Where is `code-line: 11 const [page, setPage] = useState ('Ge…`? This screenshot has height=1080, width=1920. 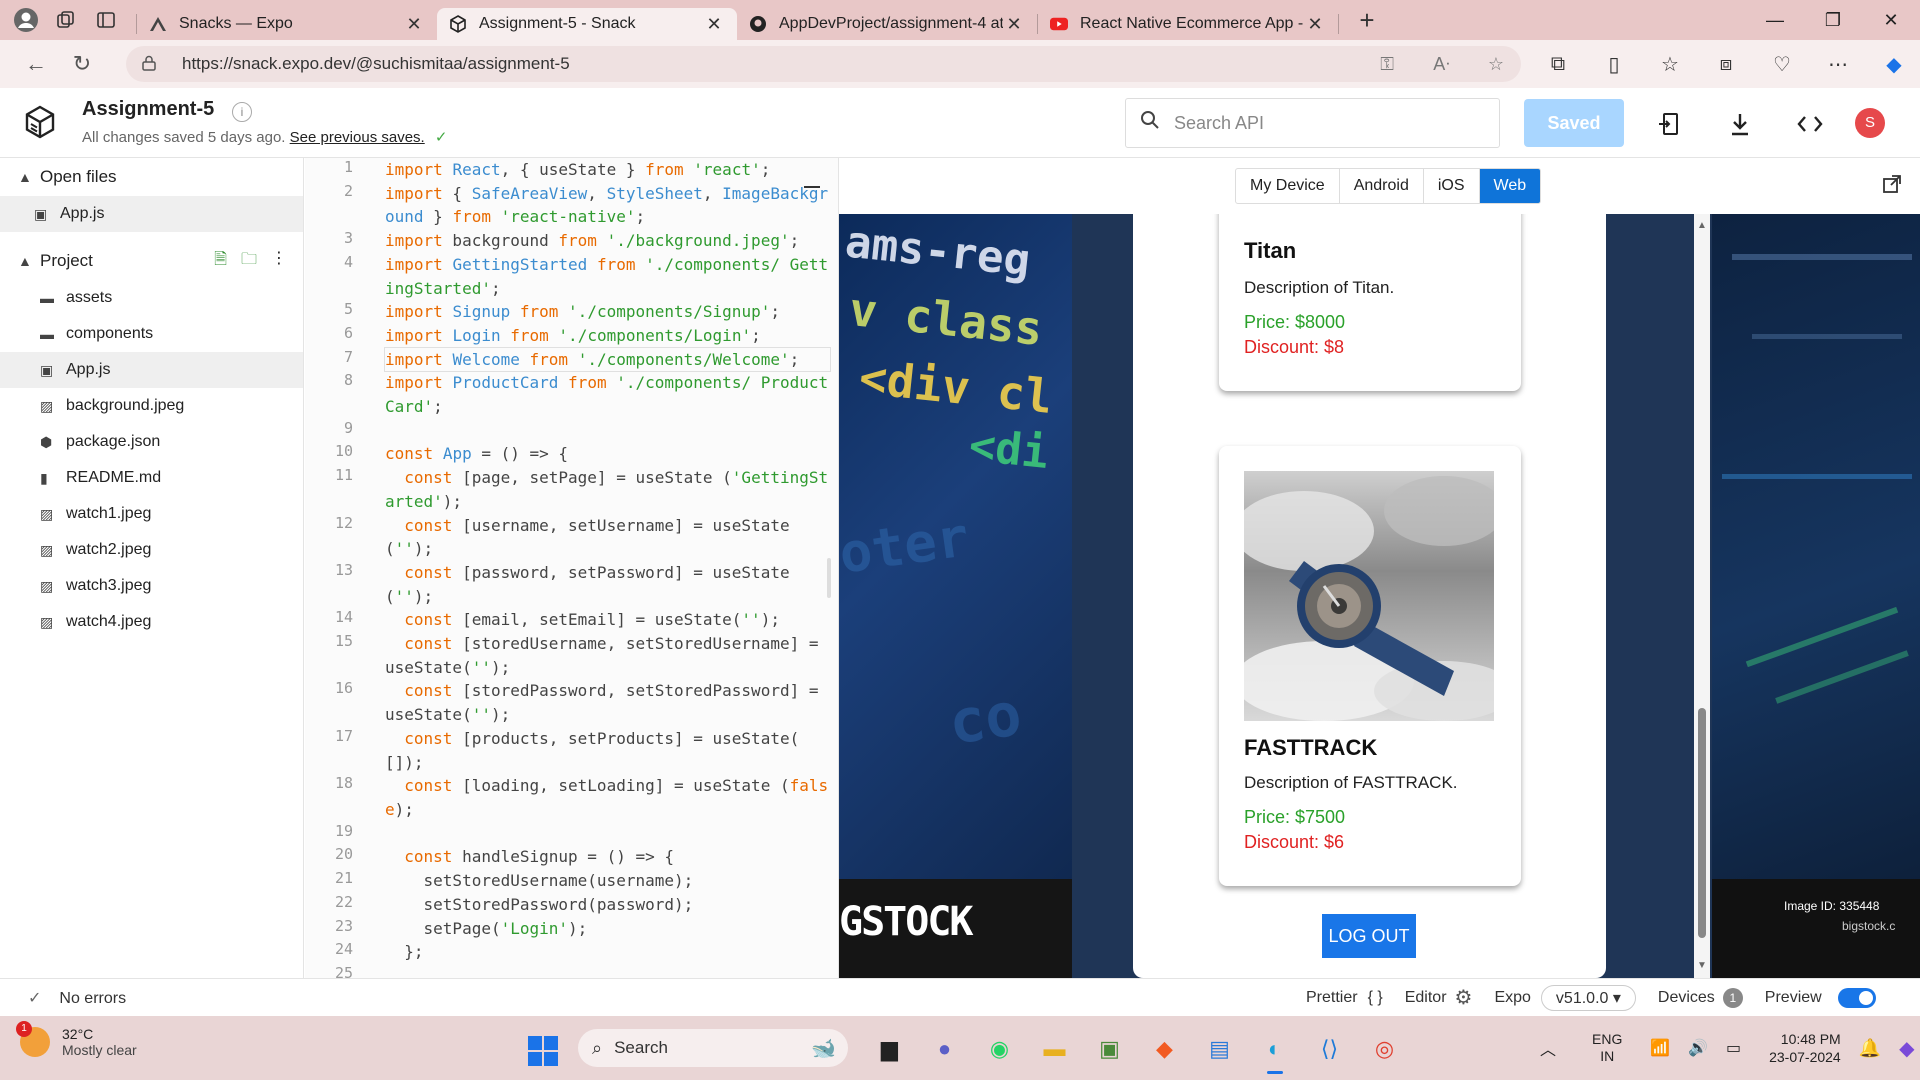 code-line: 11 const [page, setPage] = useState ('Ge… is located at coordinates (582, 489).